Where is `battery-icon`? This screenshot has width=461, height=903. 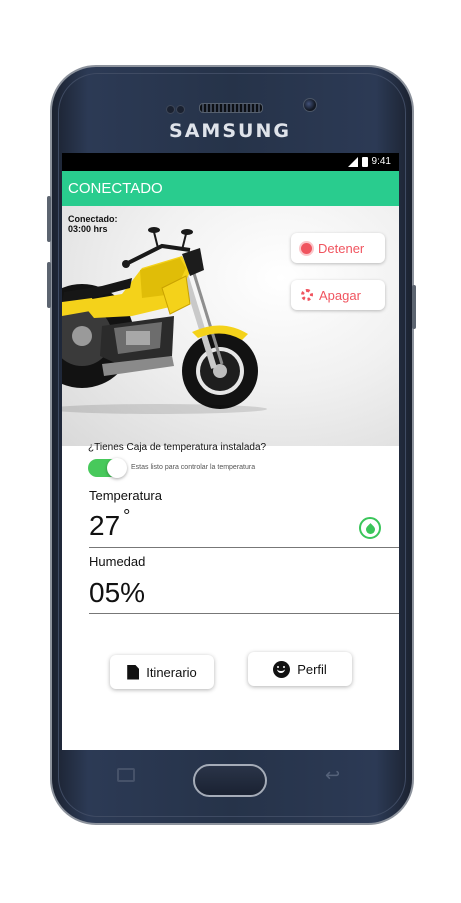 battery-icon is located at coordinates (364, 161).